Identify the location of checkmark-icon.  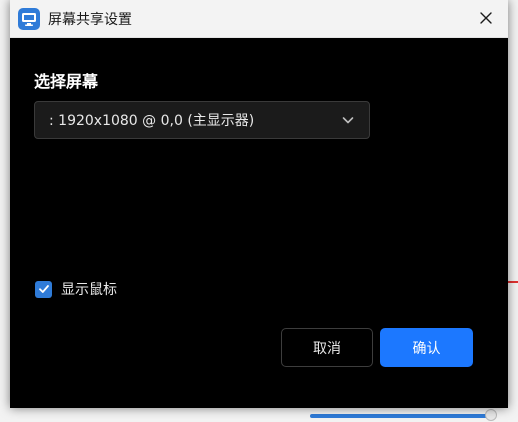
(44, 289).